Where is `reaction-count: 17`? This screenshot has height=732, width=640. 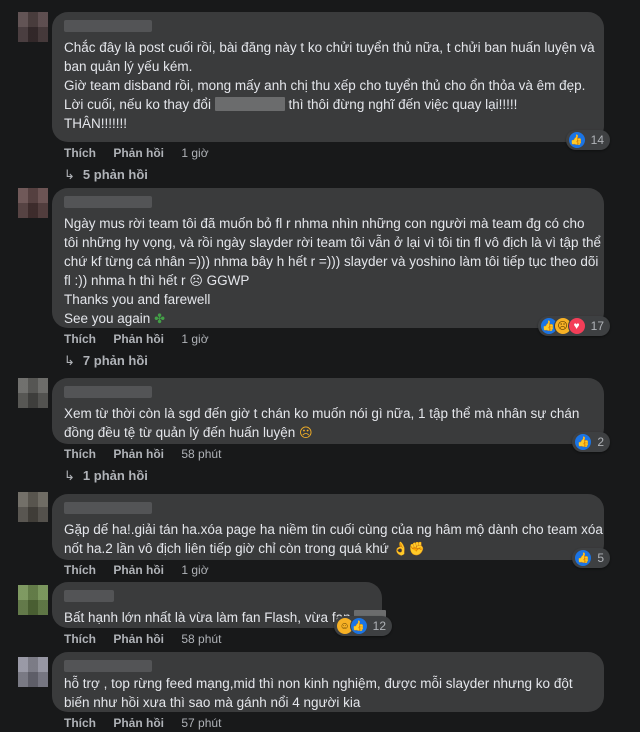
reaction-count: 17 is located at coordinates (597, 326).